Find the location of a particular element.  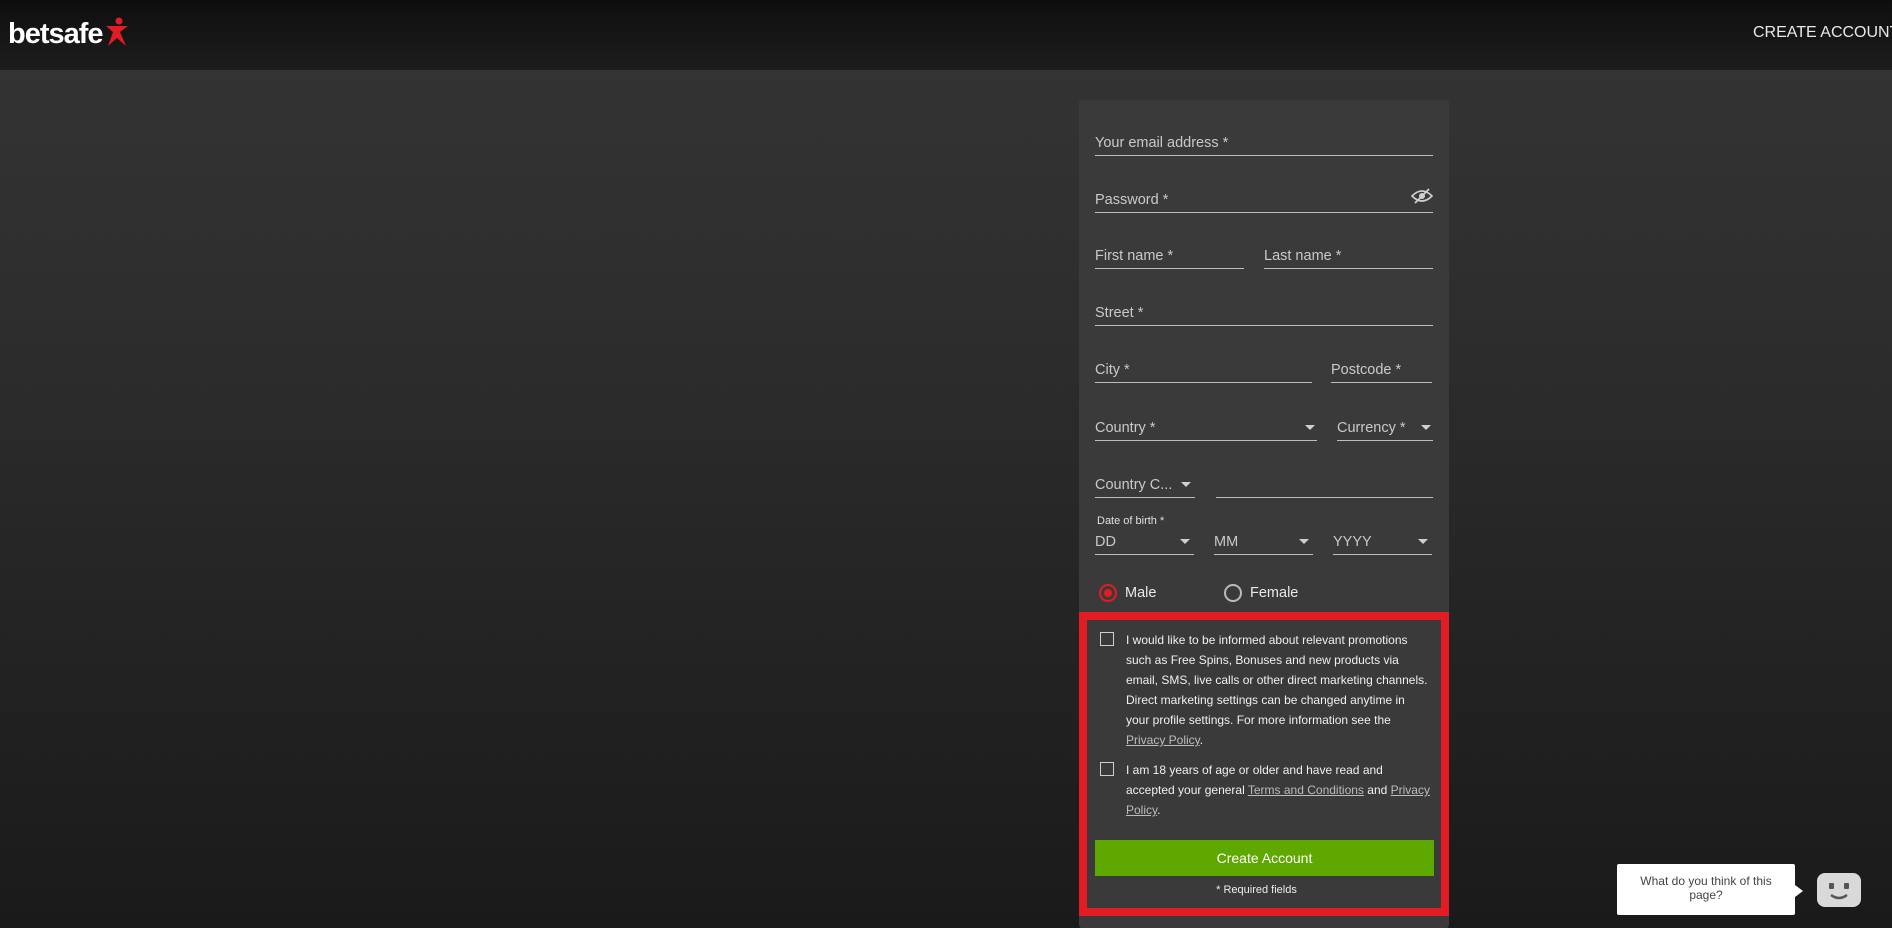

chatbot-face-icon is located at coordinates (1840, 891).